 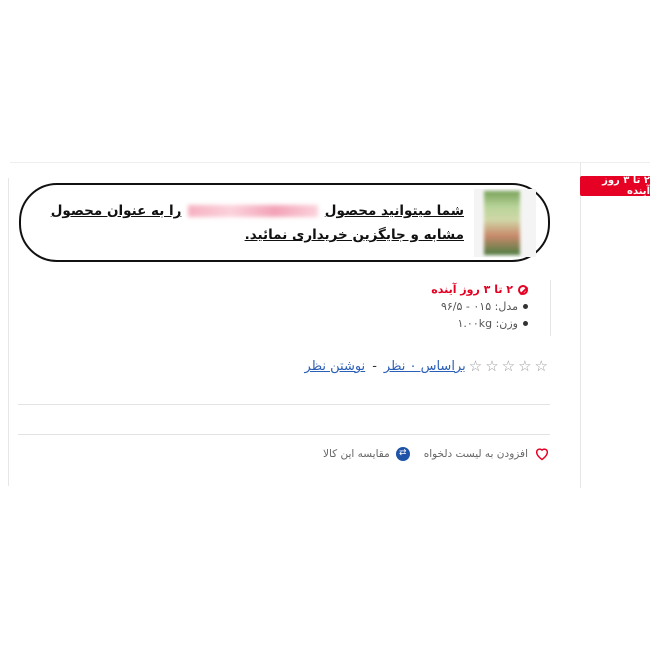 What do you see at coordinates (615, 186) in the screenshot?
I see `delivery-tag: ۲ تا ۳ روز آینده` at bounding box center [615, 186].